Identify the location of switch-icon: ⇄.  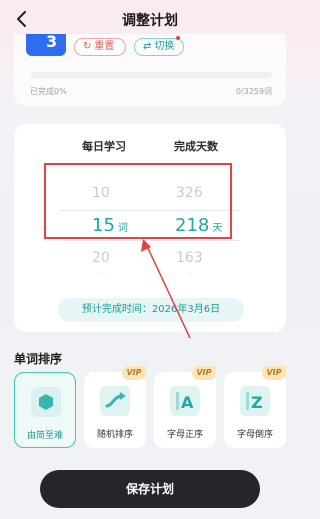
(147, 46).